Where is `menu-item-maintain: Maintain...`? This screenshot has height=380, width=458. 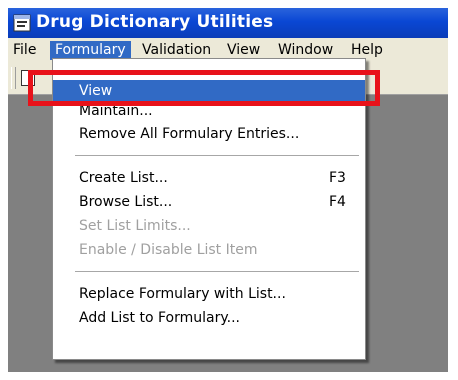 menu-item-maintain: Maintain... is located at coordinates (209, 111).